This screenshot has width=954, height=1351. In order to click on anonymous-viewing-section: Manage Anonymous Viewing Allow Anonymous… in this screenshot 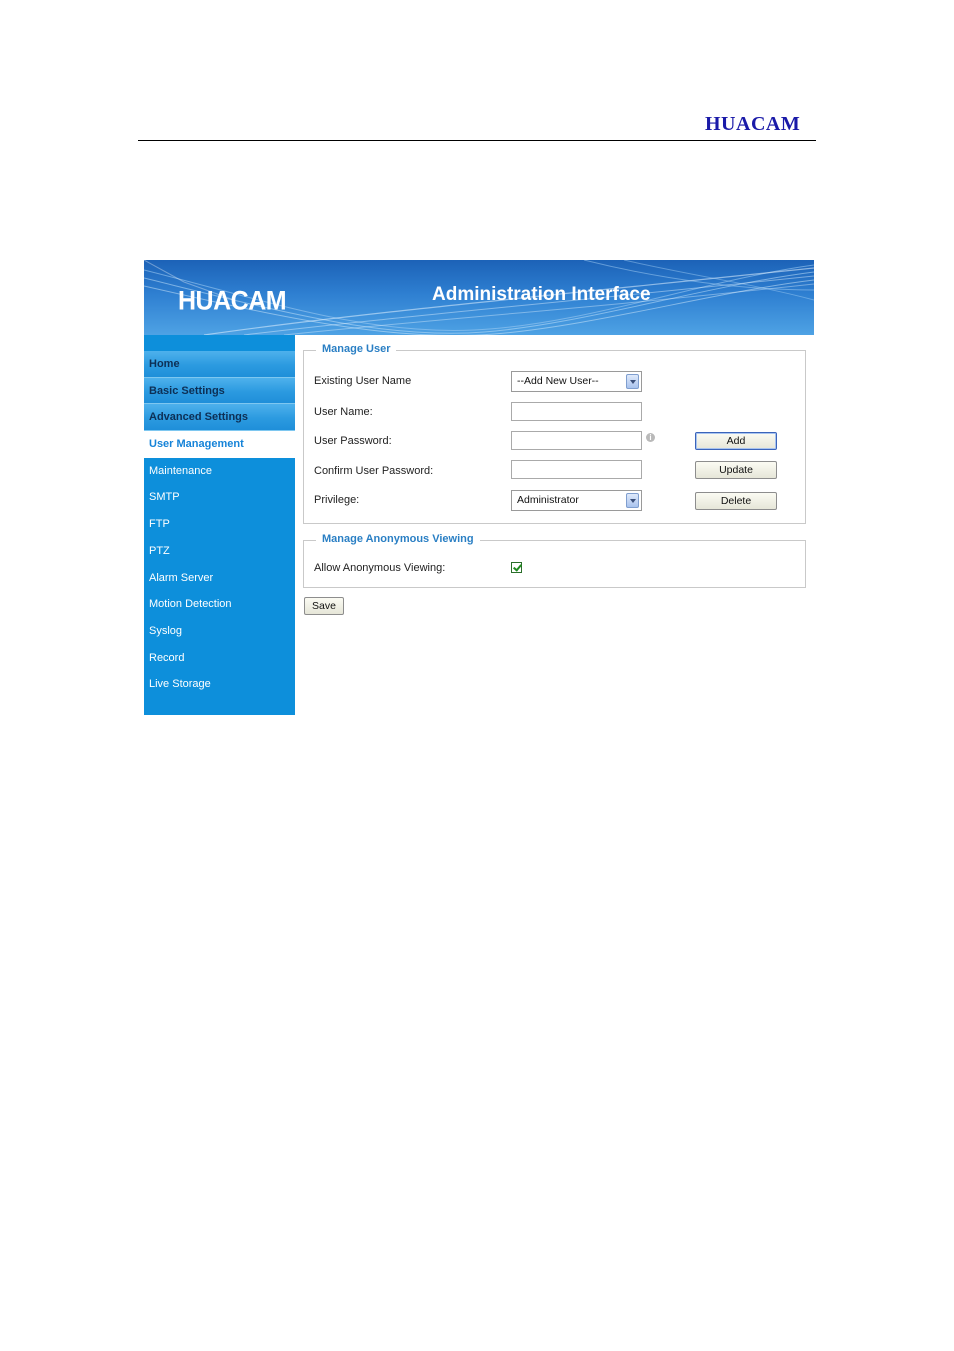, I will do `click(554, 560)`.